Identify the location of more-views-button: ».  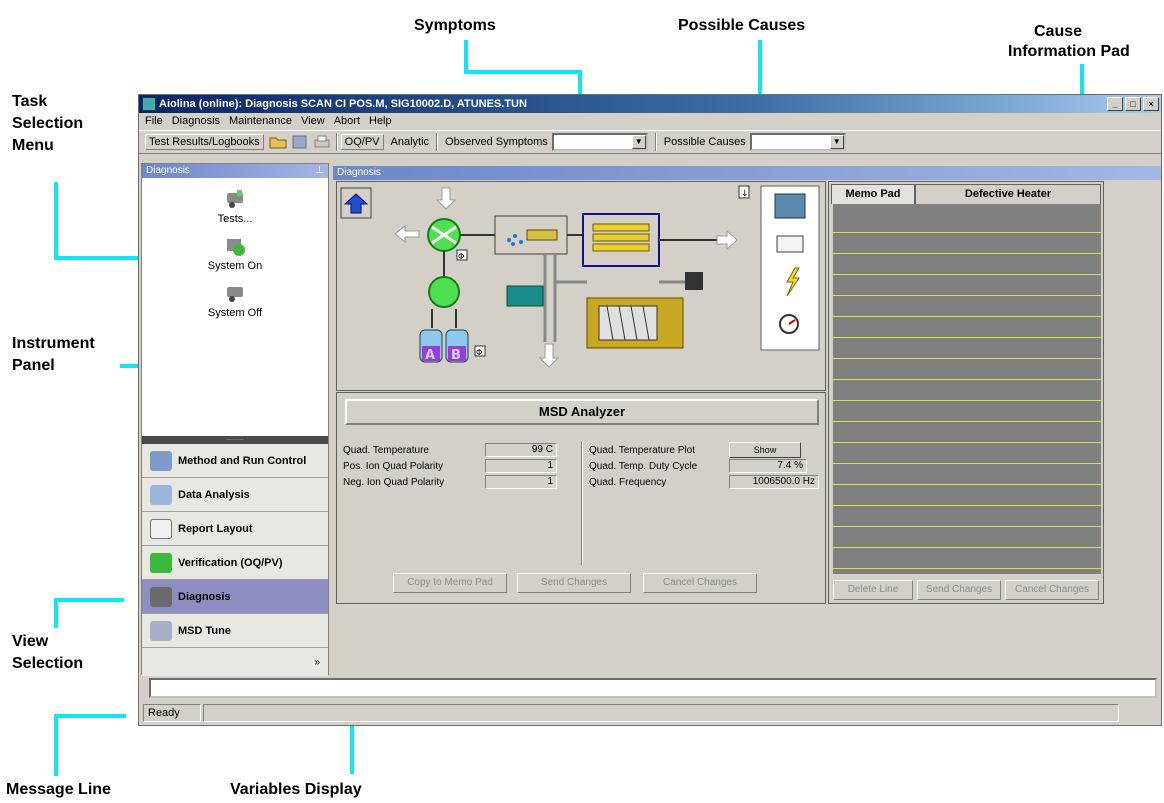
(235, 663).